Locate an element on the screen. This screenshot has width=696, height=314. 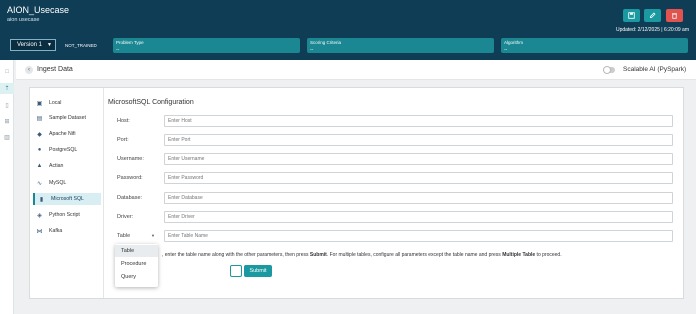
port-row: Port: is located at coordinates (397, 140).